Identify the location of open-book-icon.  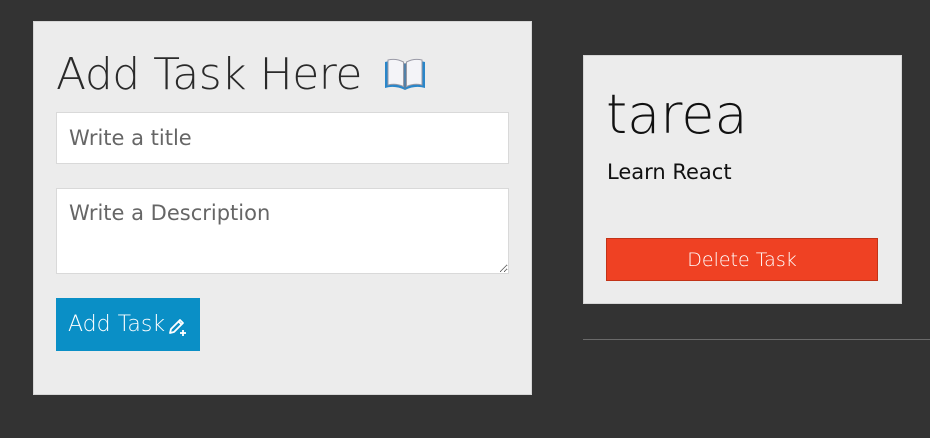
(405, 75).